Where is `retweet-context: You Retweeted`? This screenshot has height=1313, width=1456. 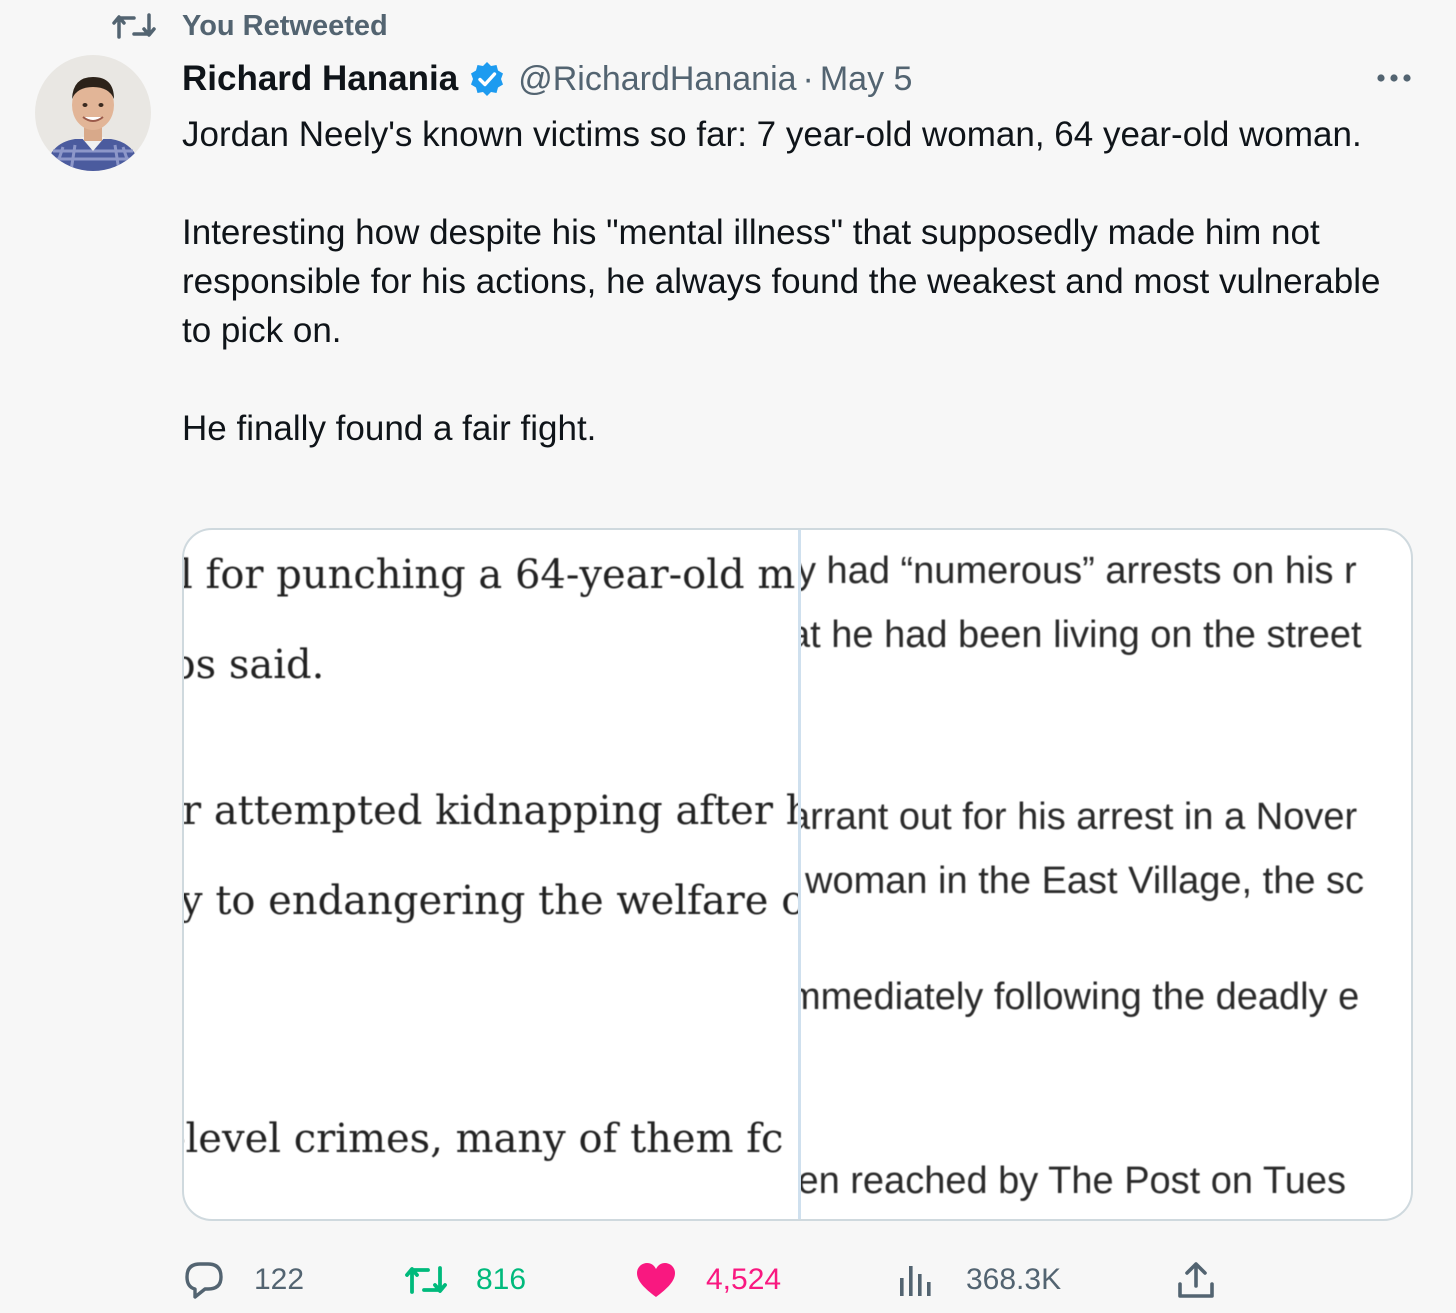
retweet-context: You Retweeted is located at coordinates (250, 26).